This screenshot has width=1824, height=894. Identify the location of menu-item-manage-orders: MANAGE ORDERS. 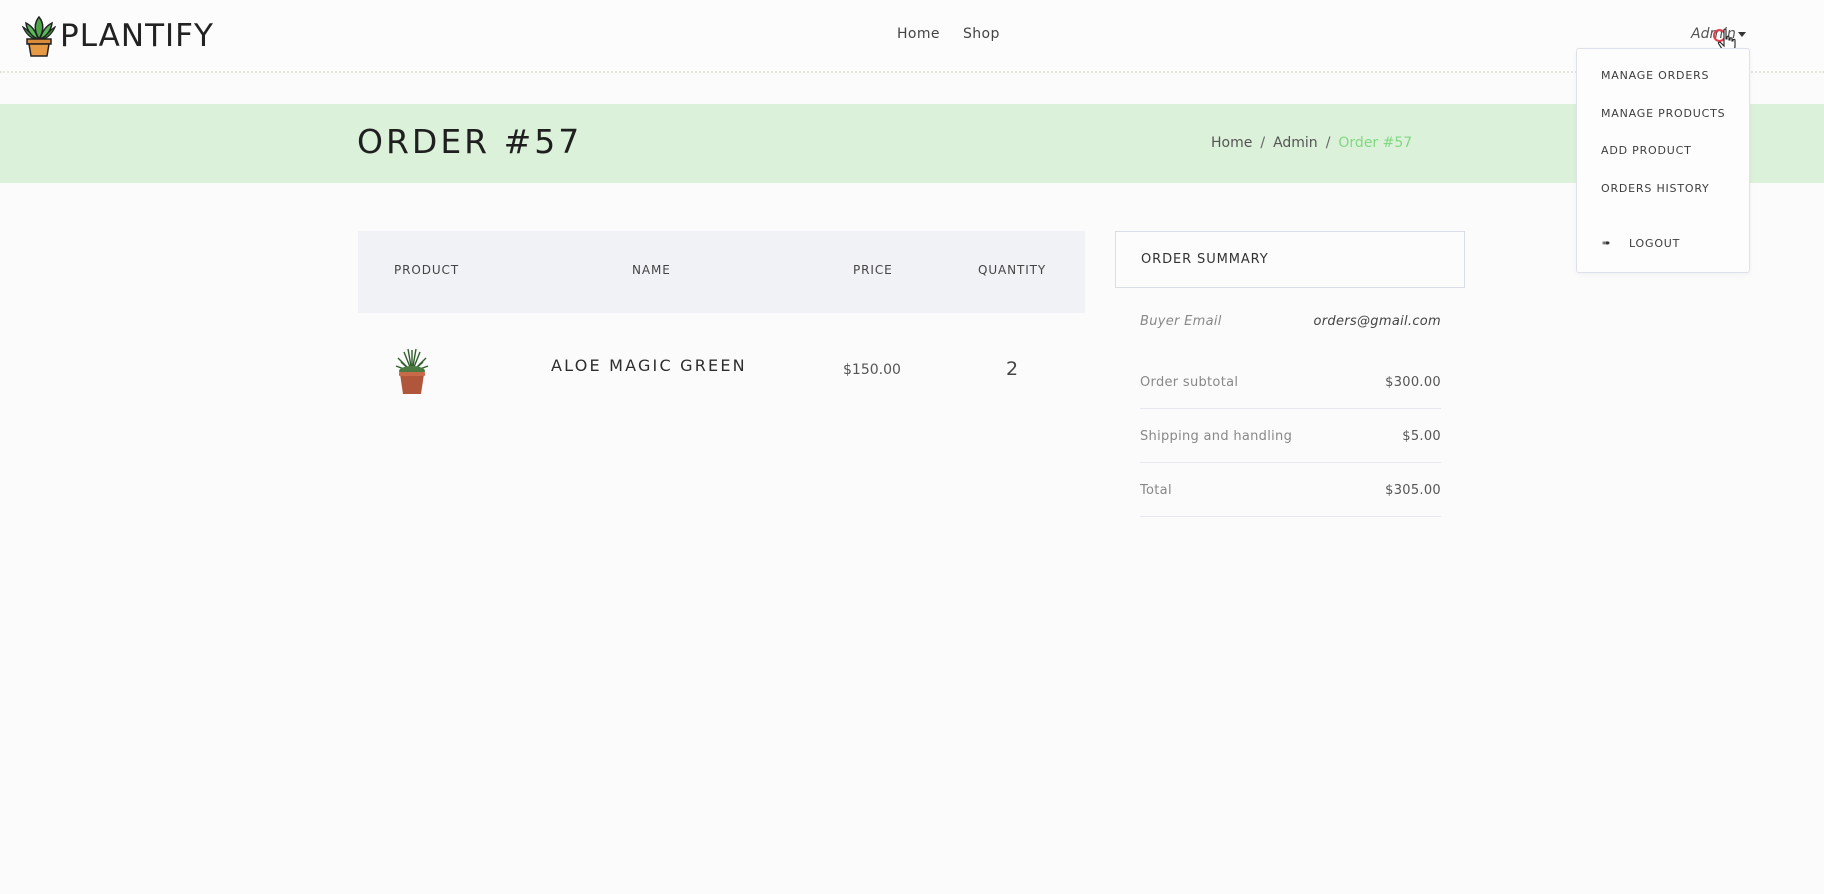
(1655, 75).